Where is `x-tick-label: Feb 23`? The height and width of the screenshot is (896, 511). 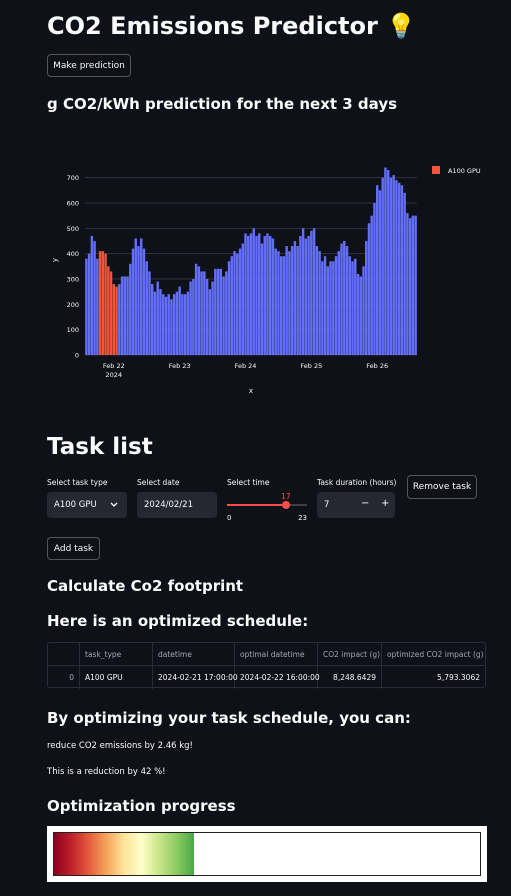
x-tick-label: Feb 23 is located at coordinates (180, 366).